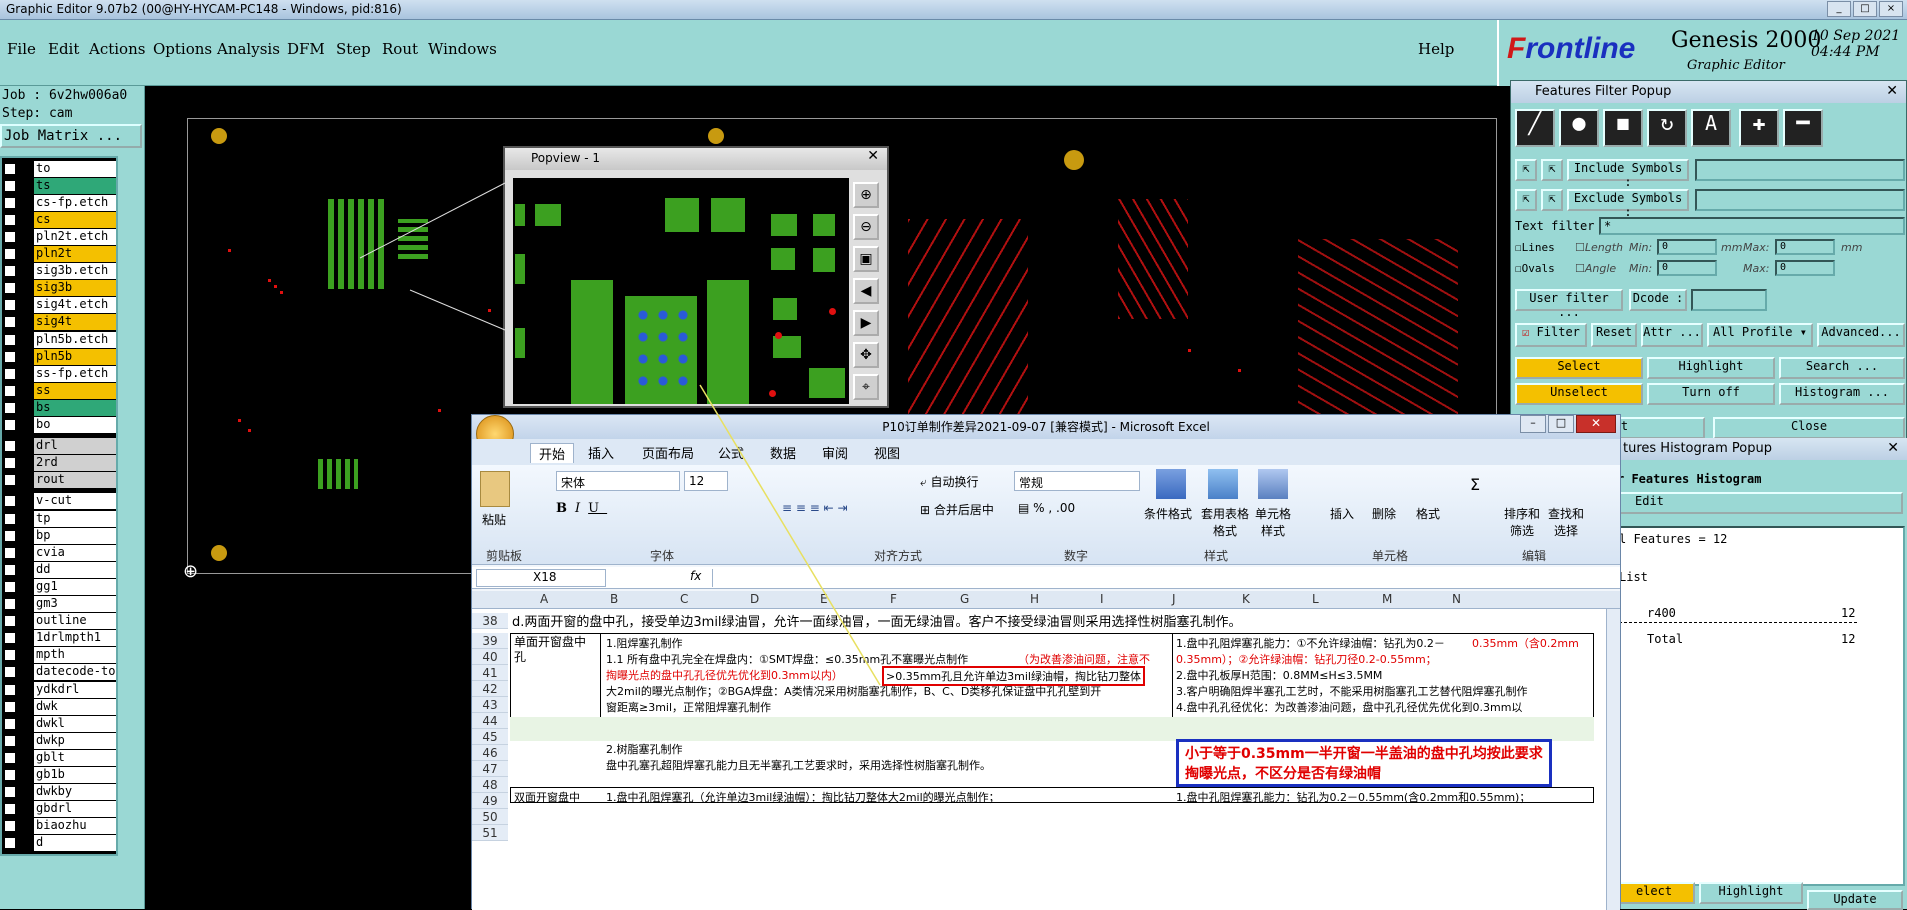  Describe the element at coordinates (182, 49) in the screenshot. I see `menu-options: Options` at that location.